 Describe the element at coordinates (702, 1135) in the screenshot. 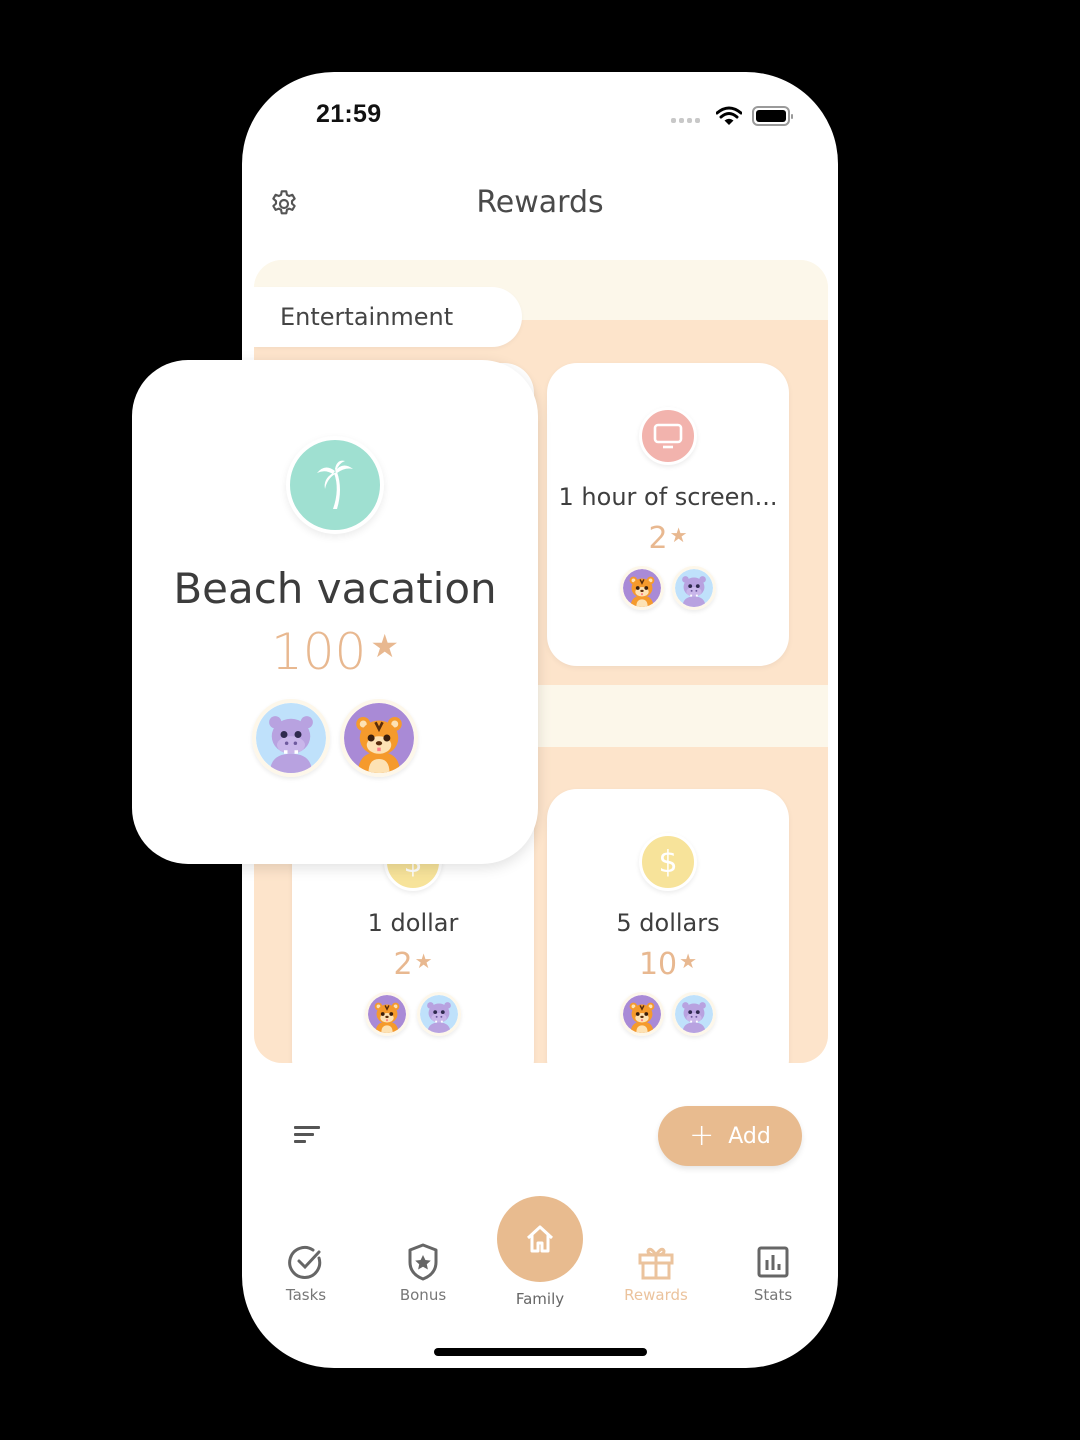

I see `plus-icon: +` at that location.